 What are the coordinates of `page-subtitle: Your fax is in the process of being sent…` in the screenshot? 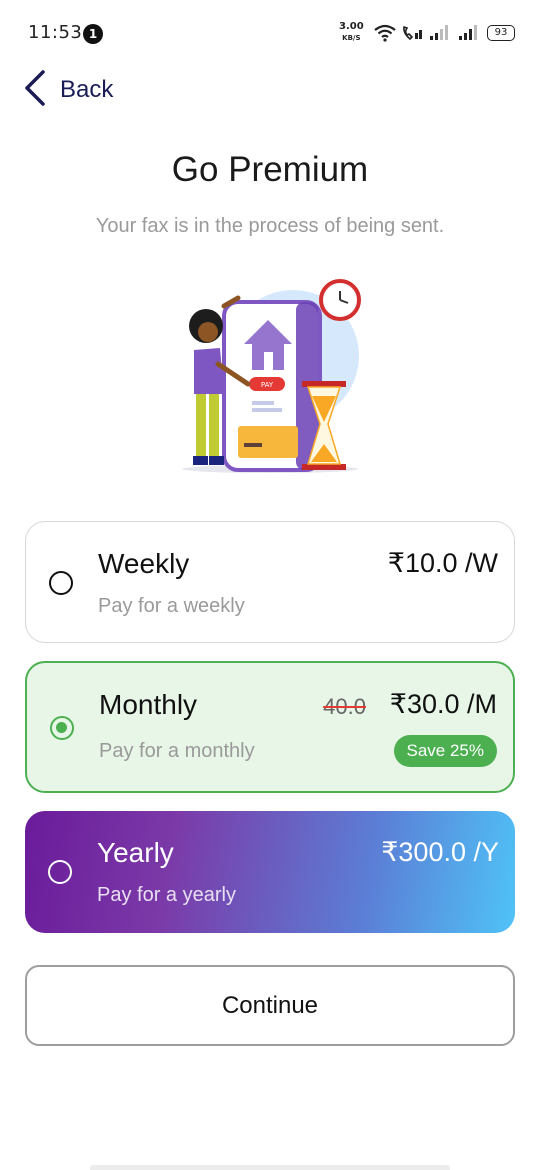 It's located at (270, 226).